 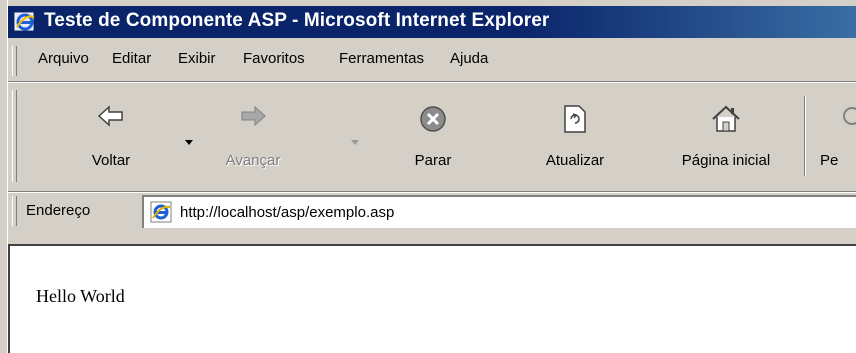 I want to click on home-button: Página inicial, so click(x=726, y=137).